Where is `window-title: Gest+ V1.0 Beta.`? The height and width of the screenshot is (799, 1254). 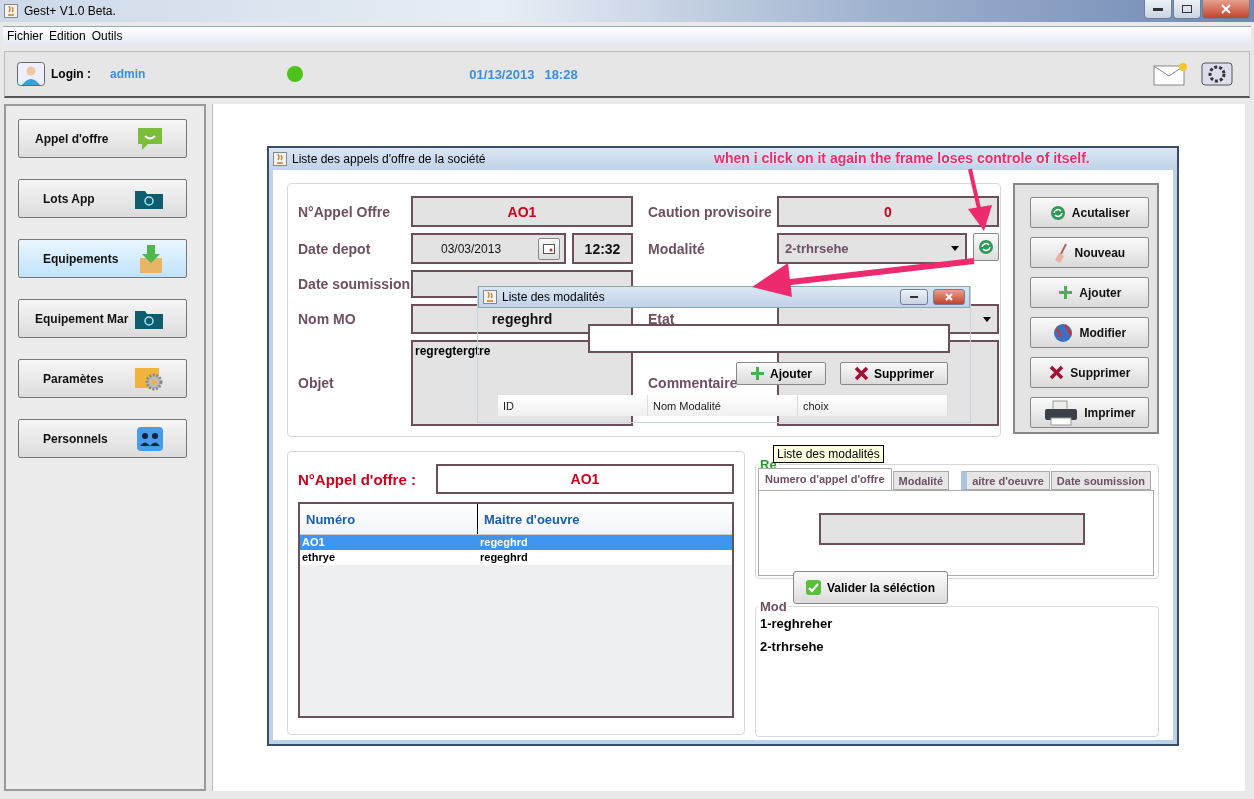 window-title: Gest+ V1.0 Beta. is located at coordinates (70, 11).